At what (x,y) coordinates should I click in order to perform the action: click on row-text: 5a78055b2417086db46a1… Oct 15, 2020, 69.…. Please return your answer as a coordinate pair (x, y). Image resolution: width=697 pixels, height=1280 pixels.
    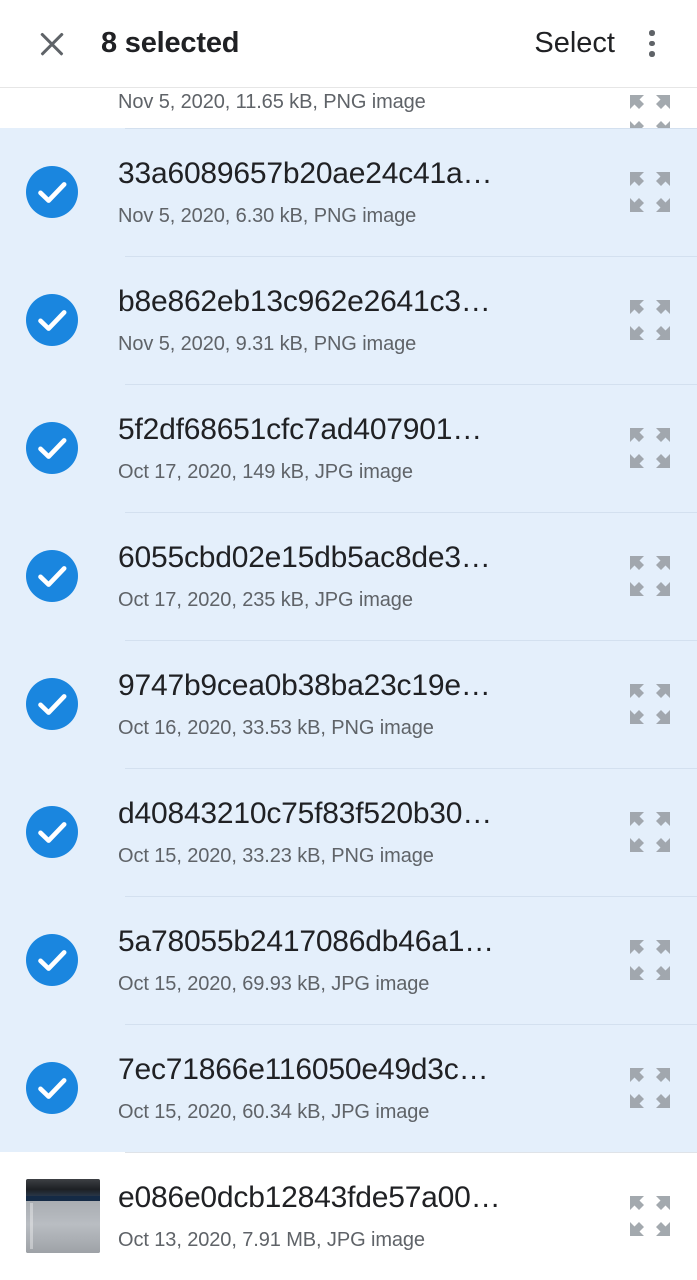
    Looking at the image, I should click on (370, 960).